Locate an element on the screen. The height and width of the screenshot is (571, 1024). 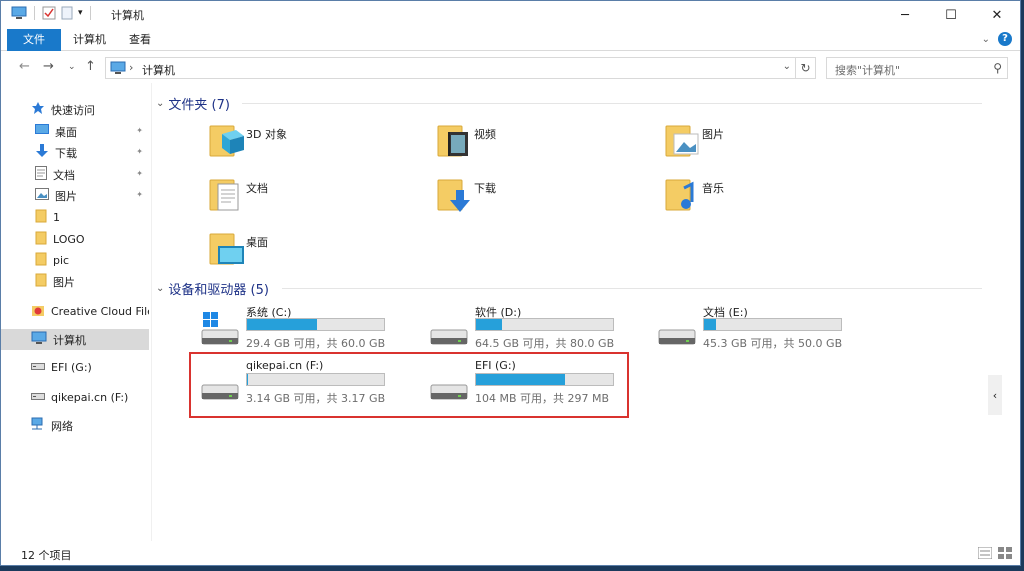
refresh-icon: ↻ is located at coordinates (805, 68).